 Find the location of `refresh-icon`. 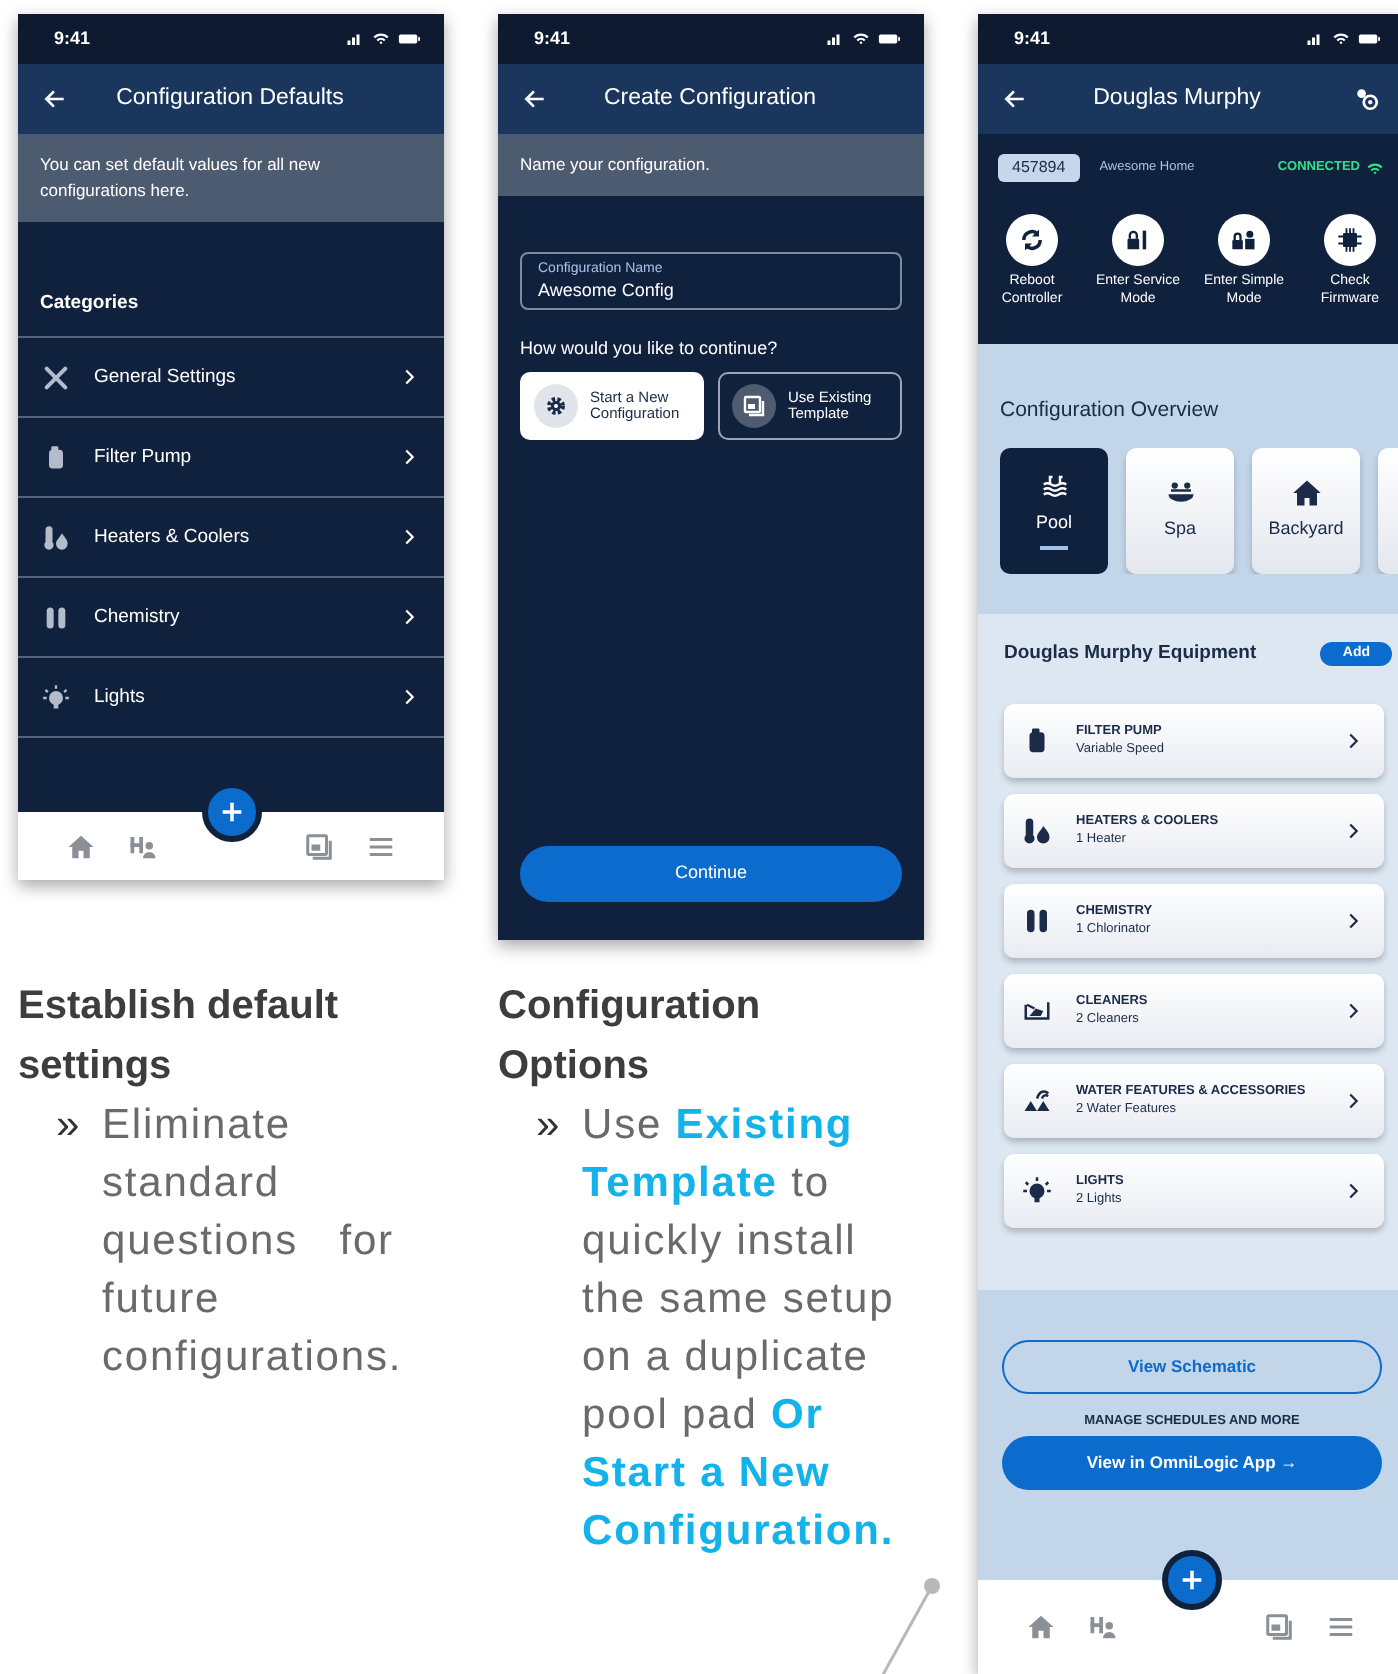

refresh-icon is located at coordinates (1032, 240).